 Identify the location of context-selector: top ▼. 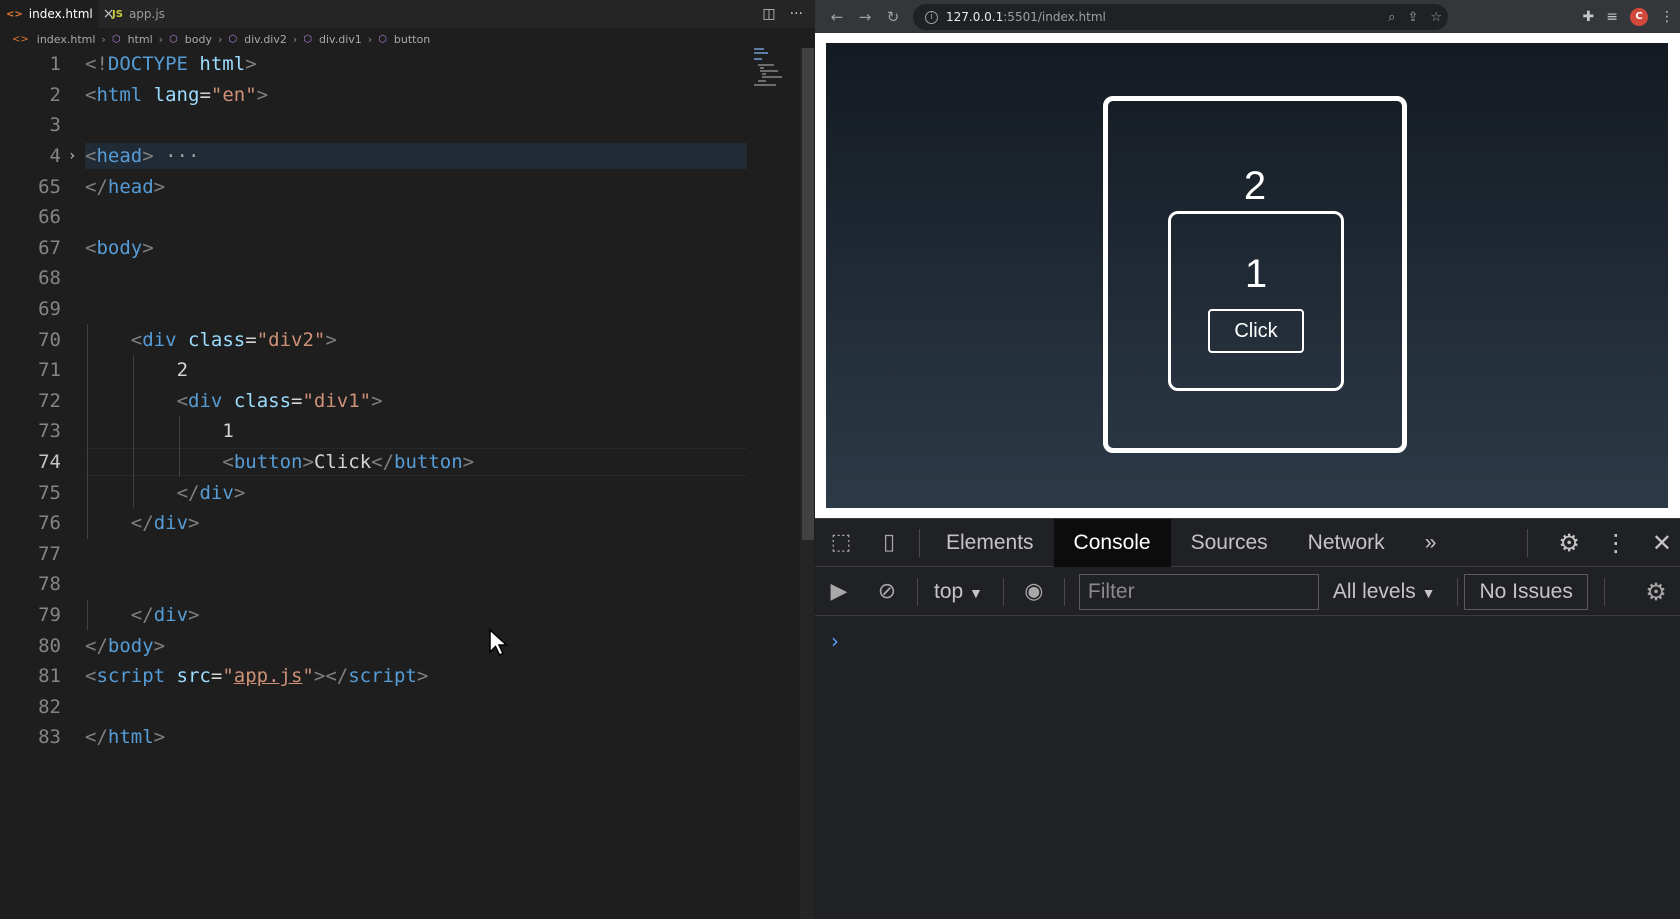
(958, 592).